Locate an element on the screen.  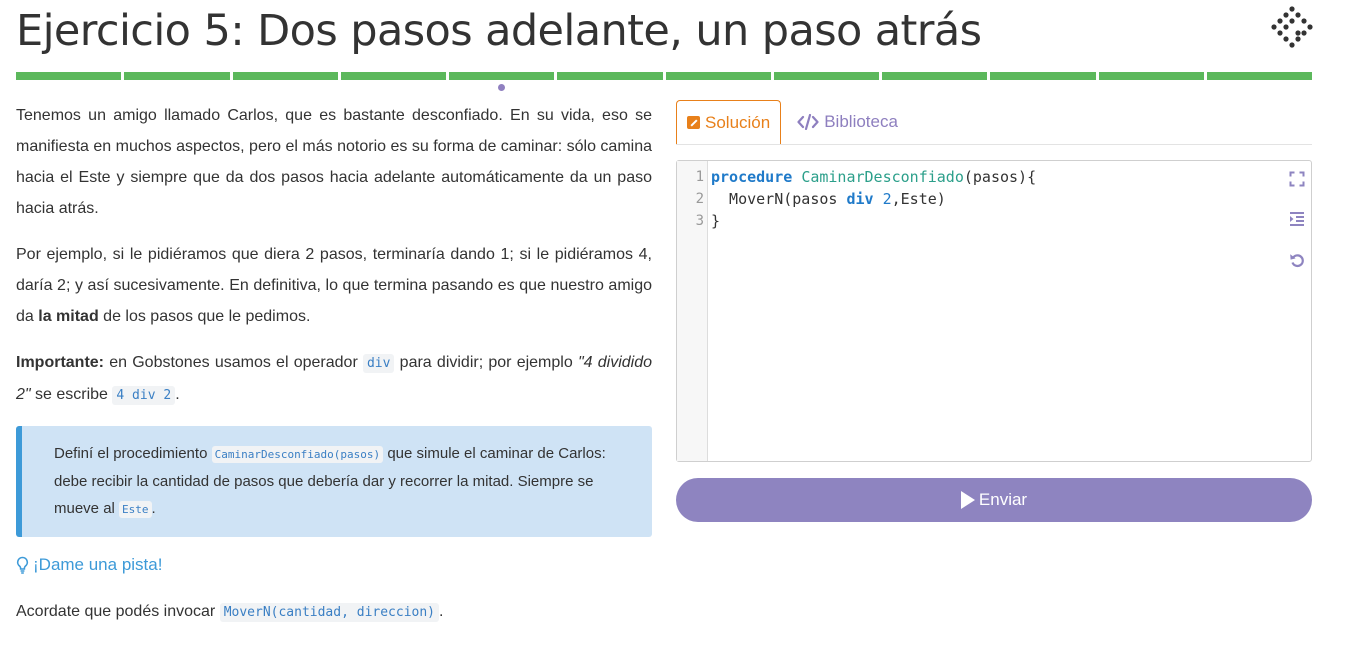
note-text: Acordate que podés invocar is located at coordinates (118, 611).